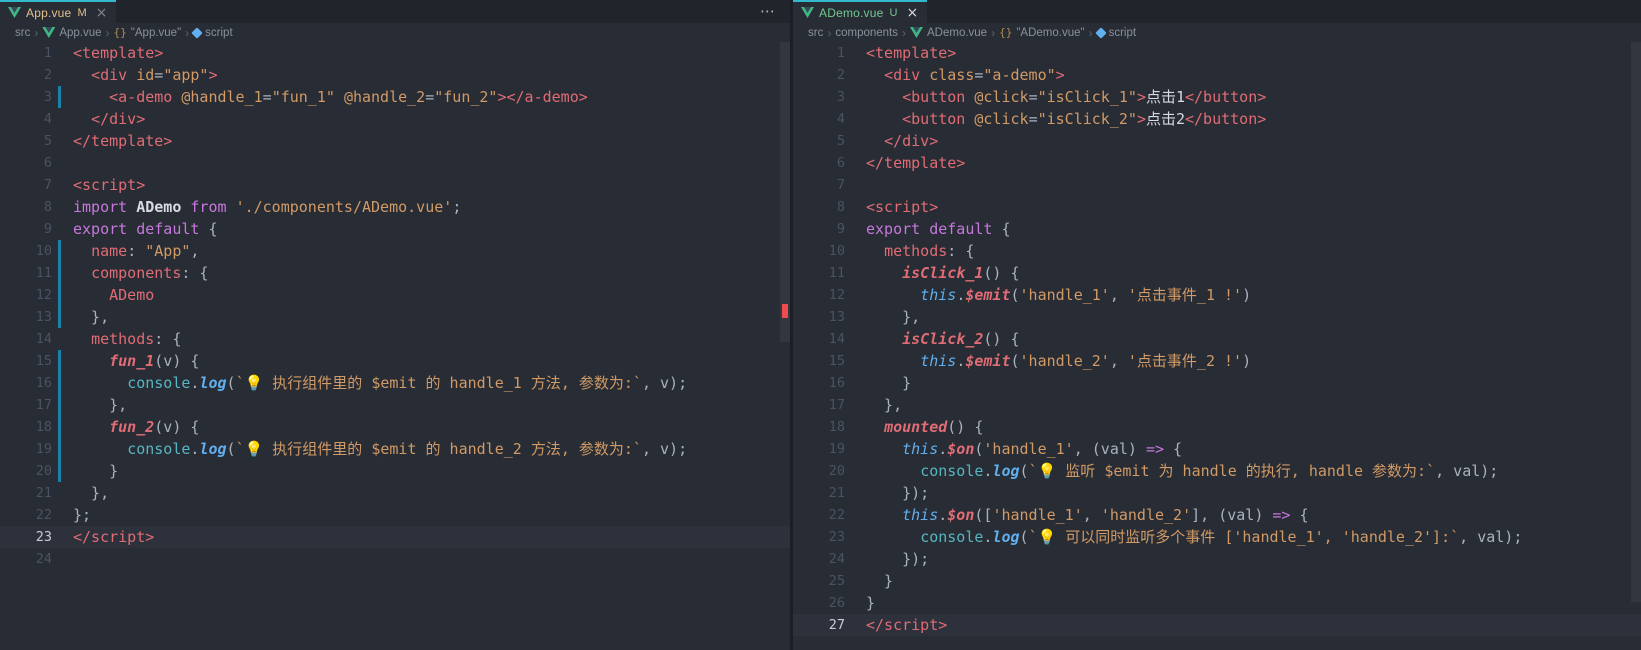 The height and width of the screenshot is (650, 1641). Describe the element at coordinates (395, 251) in the screenshot. I see `code-line-10: 10 name: "App",` at that location.